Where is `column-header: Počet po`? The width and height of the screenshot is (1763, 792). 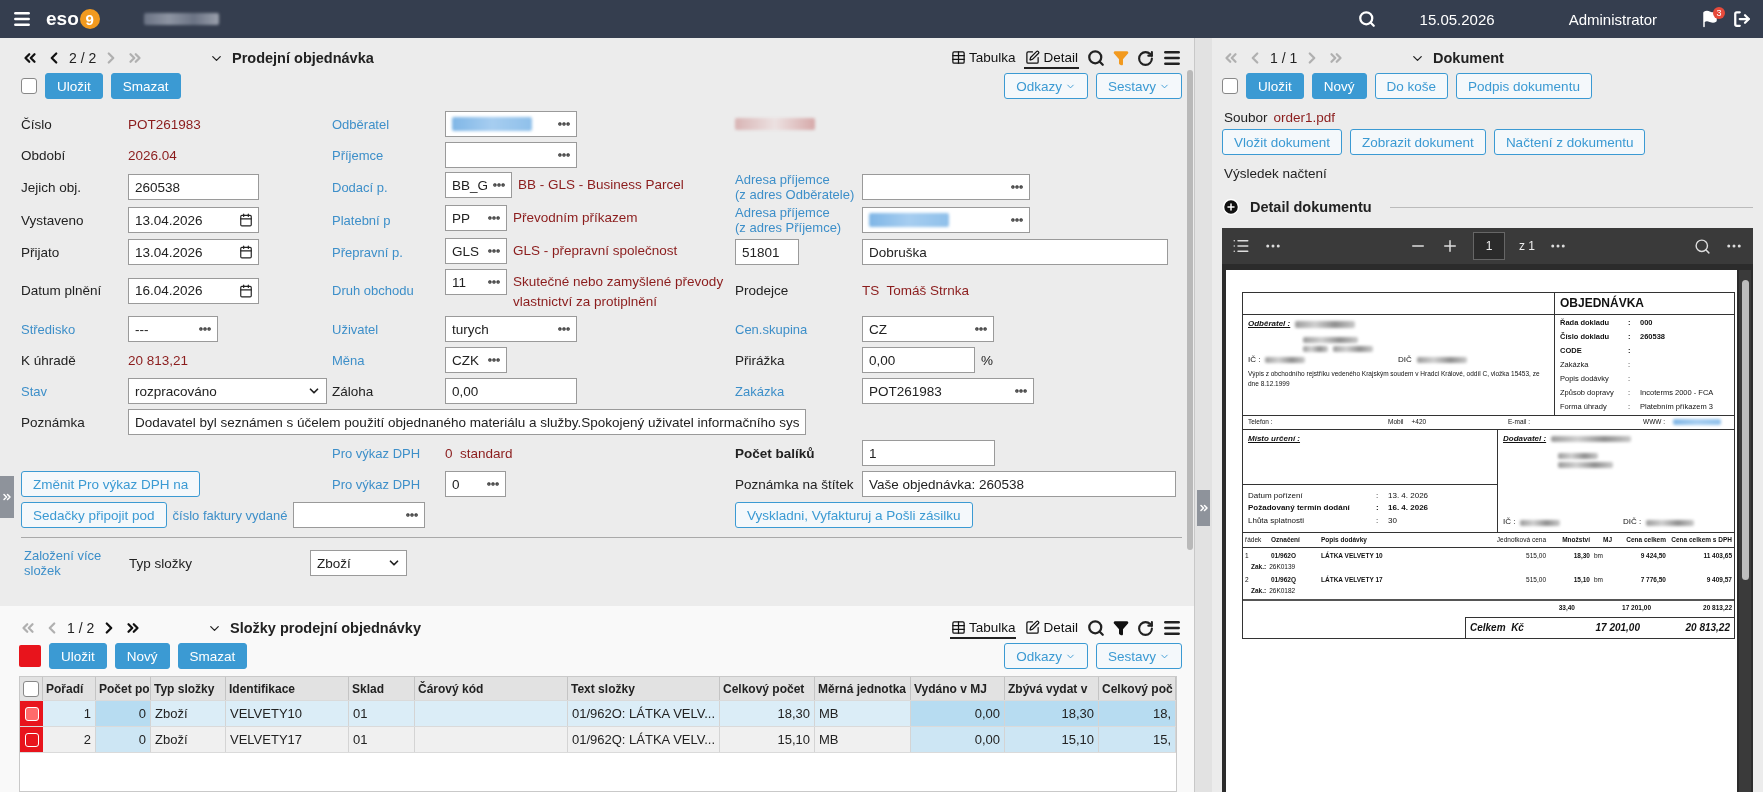 column-header: Počet po is located at coordinates (123, 688).